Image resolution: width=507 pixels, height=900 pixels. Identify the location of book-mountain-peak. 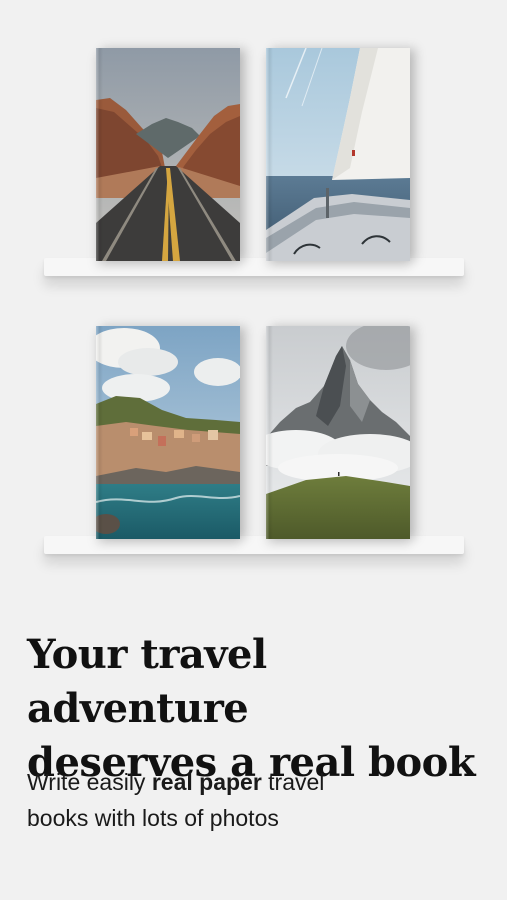
(338, 432).